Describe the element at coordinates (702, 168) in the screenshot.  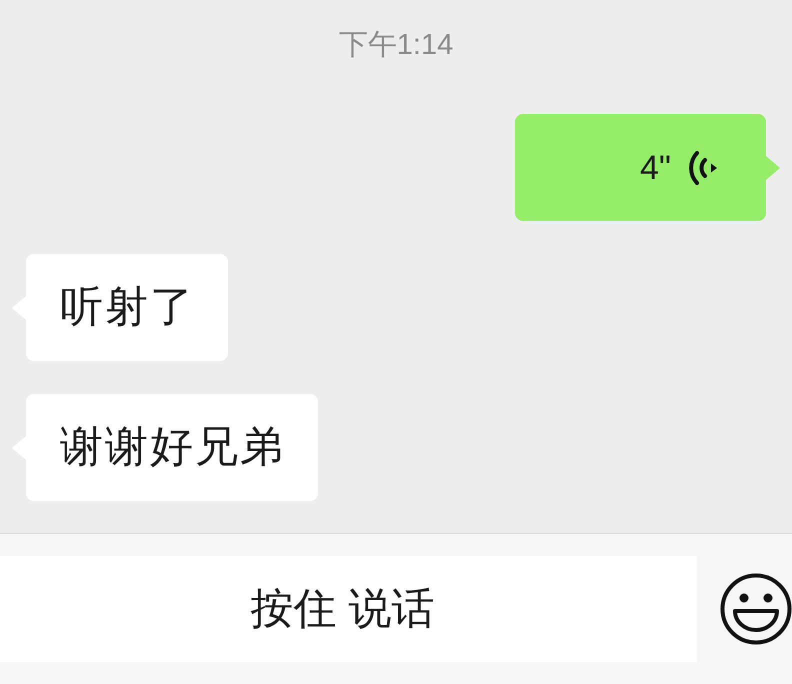
I see `sound-wave-icon` at that location.